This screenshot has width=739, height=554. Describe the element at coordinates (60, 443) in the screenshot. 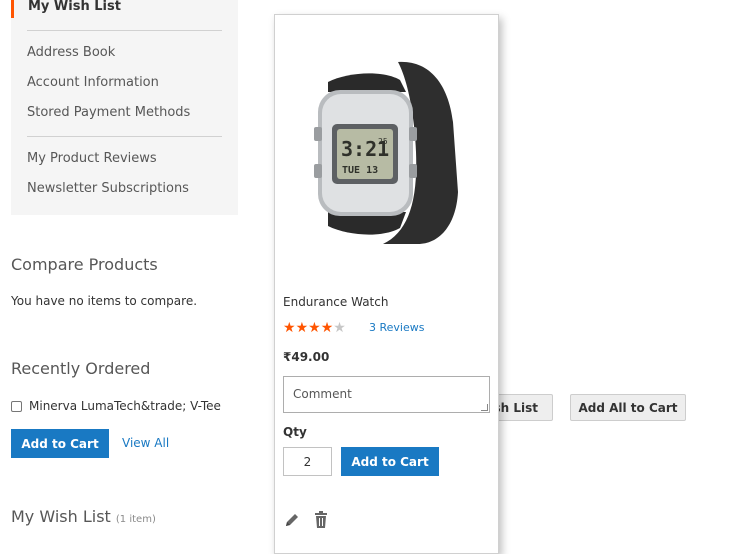

I see `recently-ordered-add-to-cart-button: Add to Cart` at that location.